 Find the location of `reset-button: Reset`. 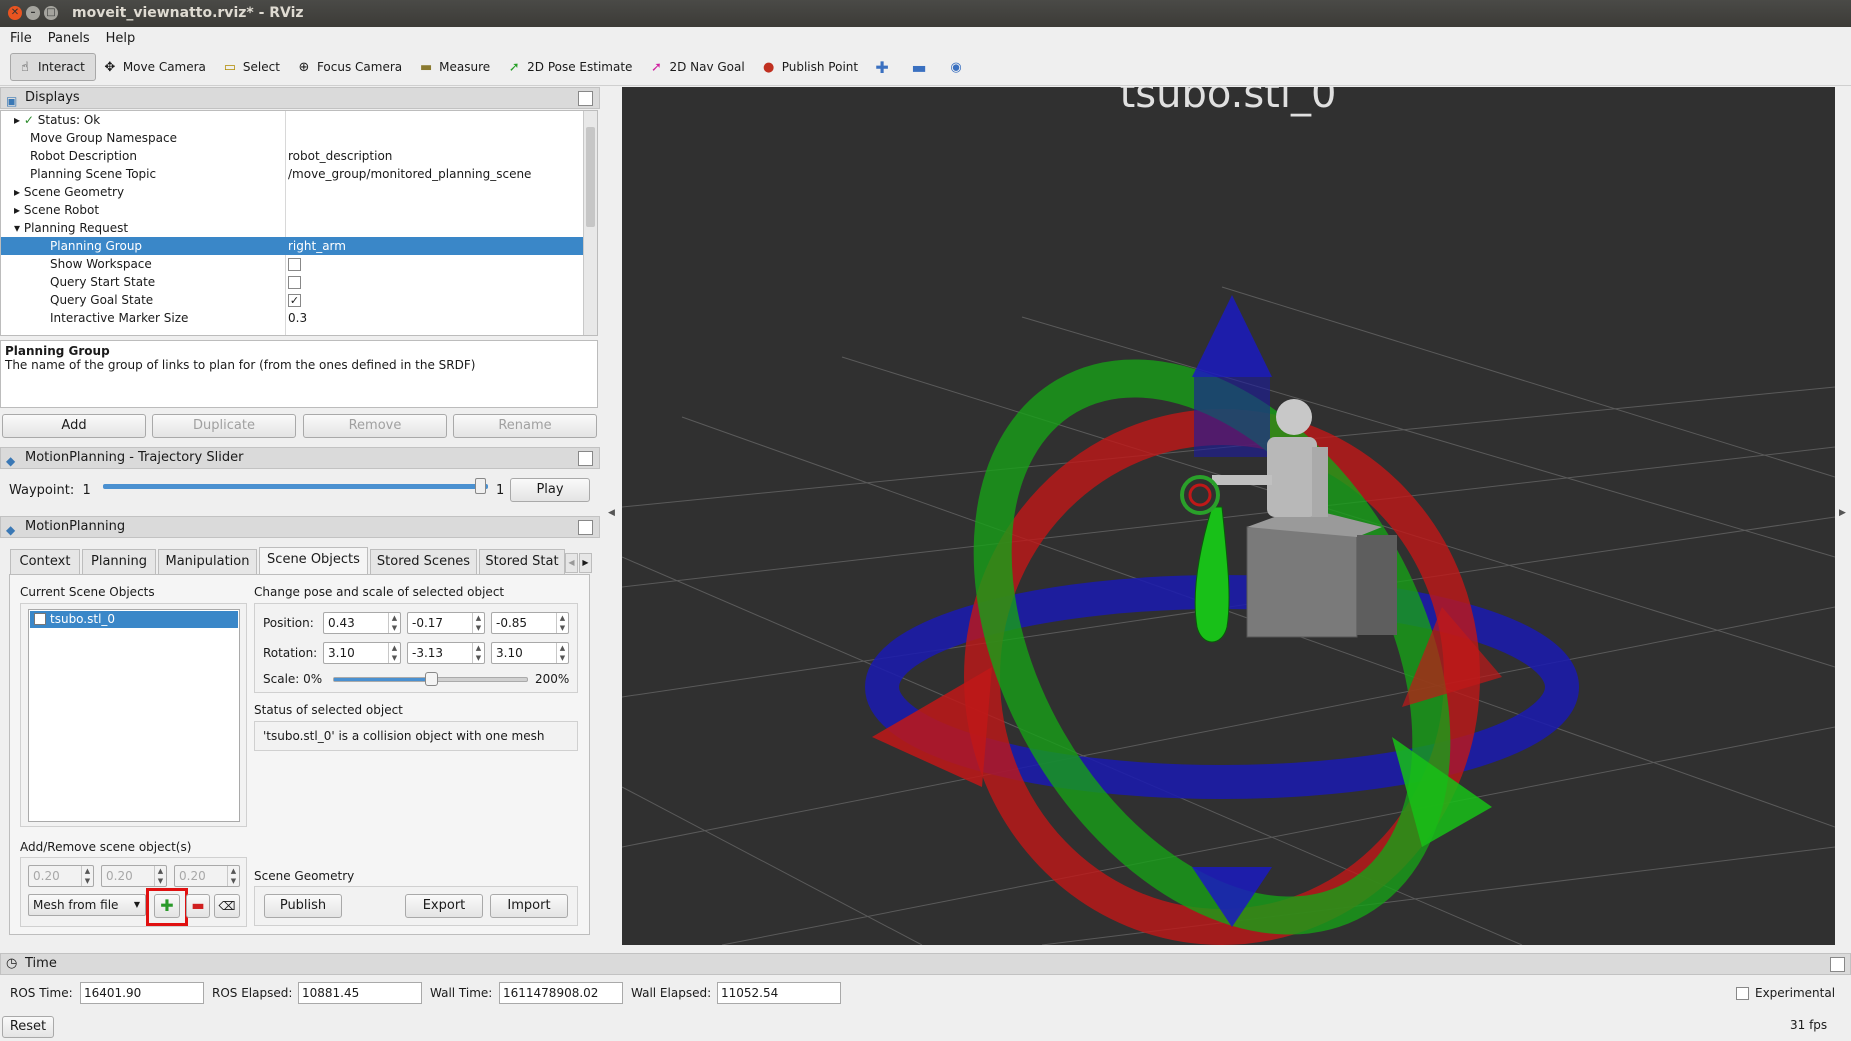

reset-button: Reset is located at coordinates (28, 1027).